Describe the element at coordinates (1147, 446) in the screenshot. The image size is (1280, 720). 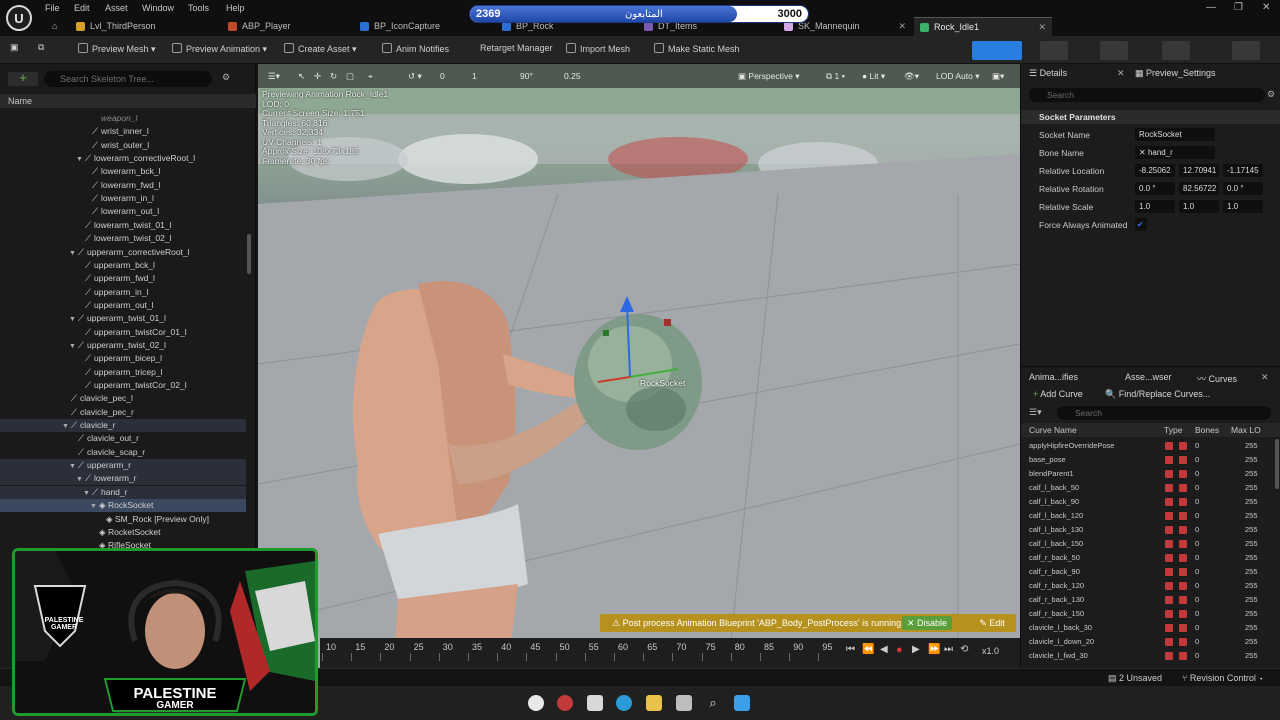
I see `curve-row: applyHipfireOverridePose 0 255` at that location.